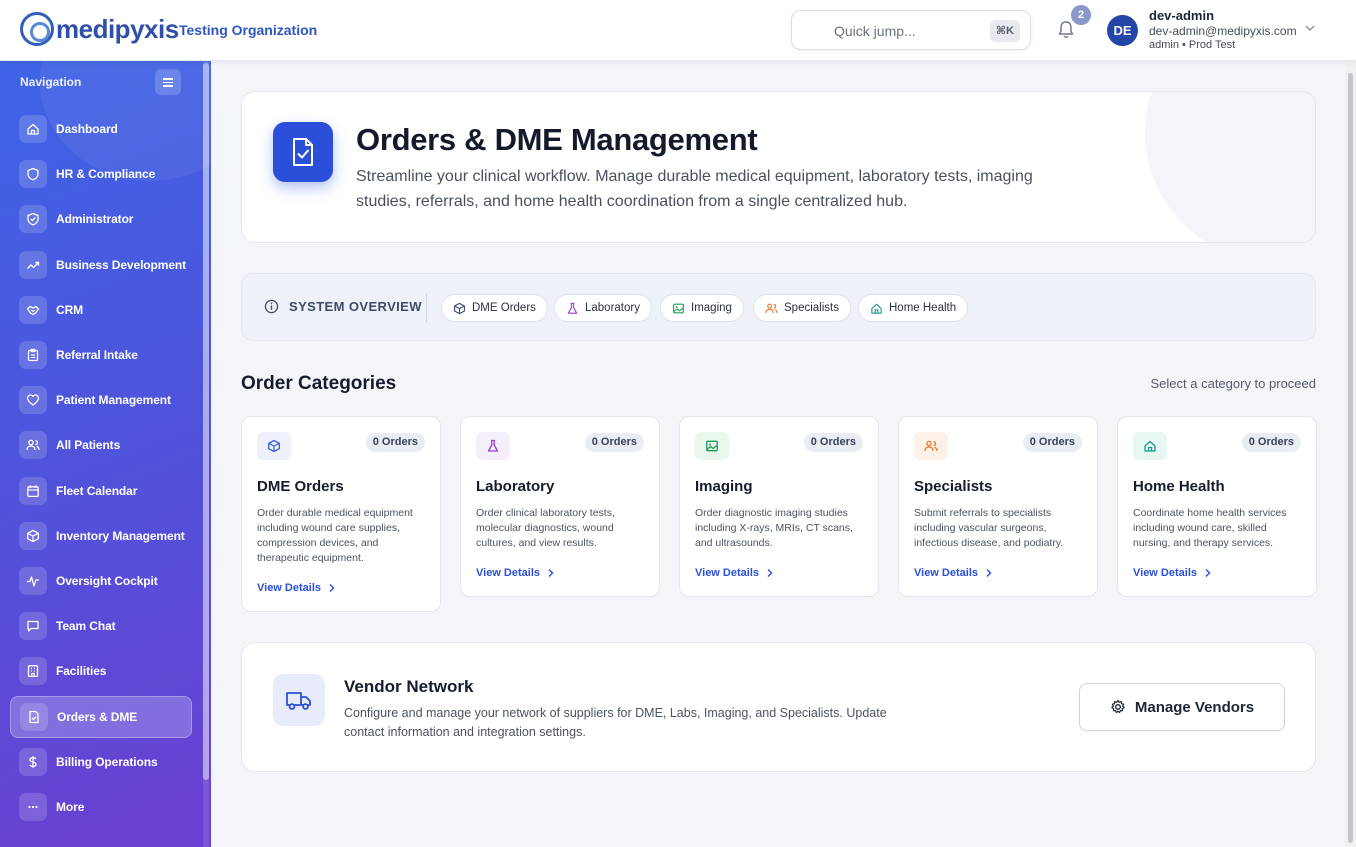  I want to click on sidebar-item-hr-and-compliance: HR & Compliance, so click(101, 174).